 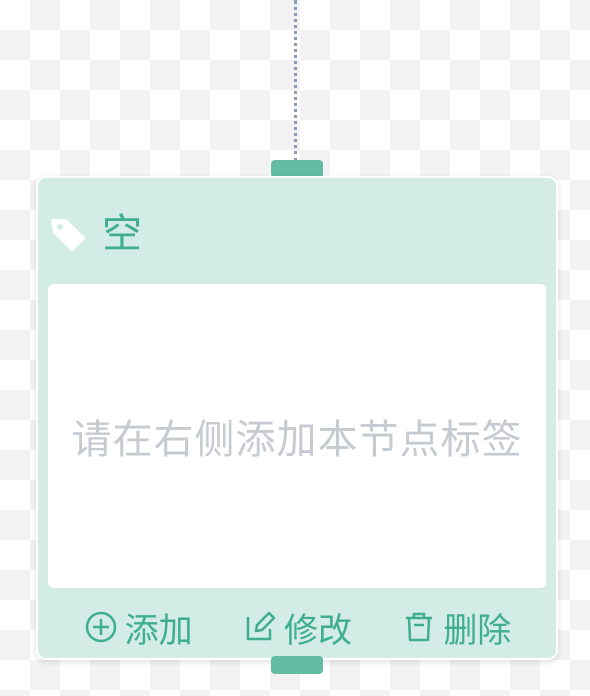 What do you see at coordinates (158, 630) in the screenshot?
I see `add-label: 添加` at bounding box center [158, 630].